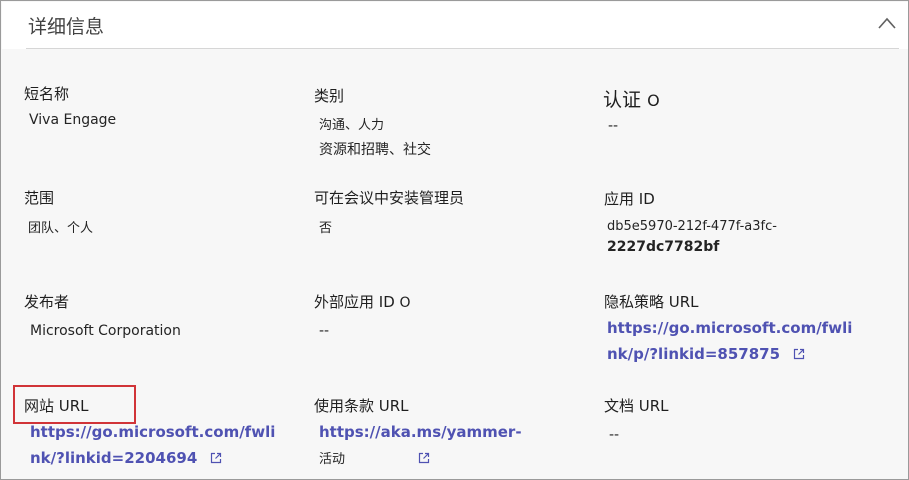 The height and width of the screenshot is (480, 909). I want to click on category-line2: 资源和招聘、社交, so click(375, 150).